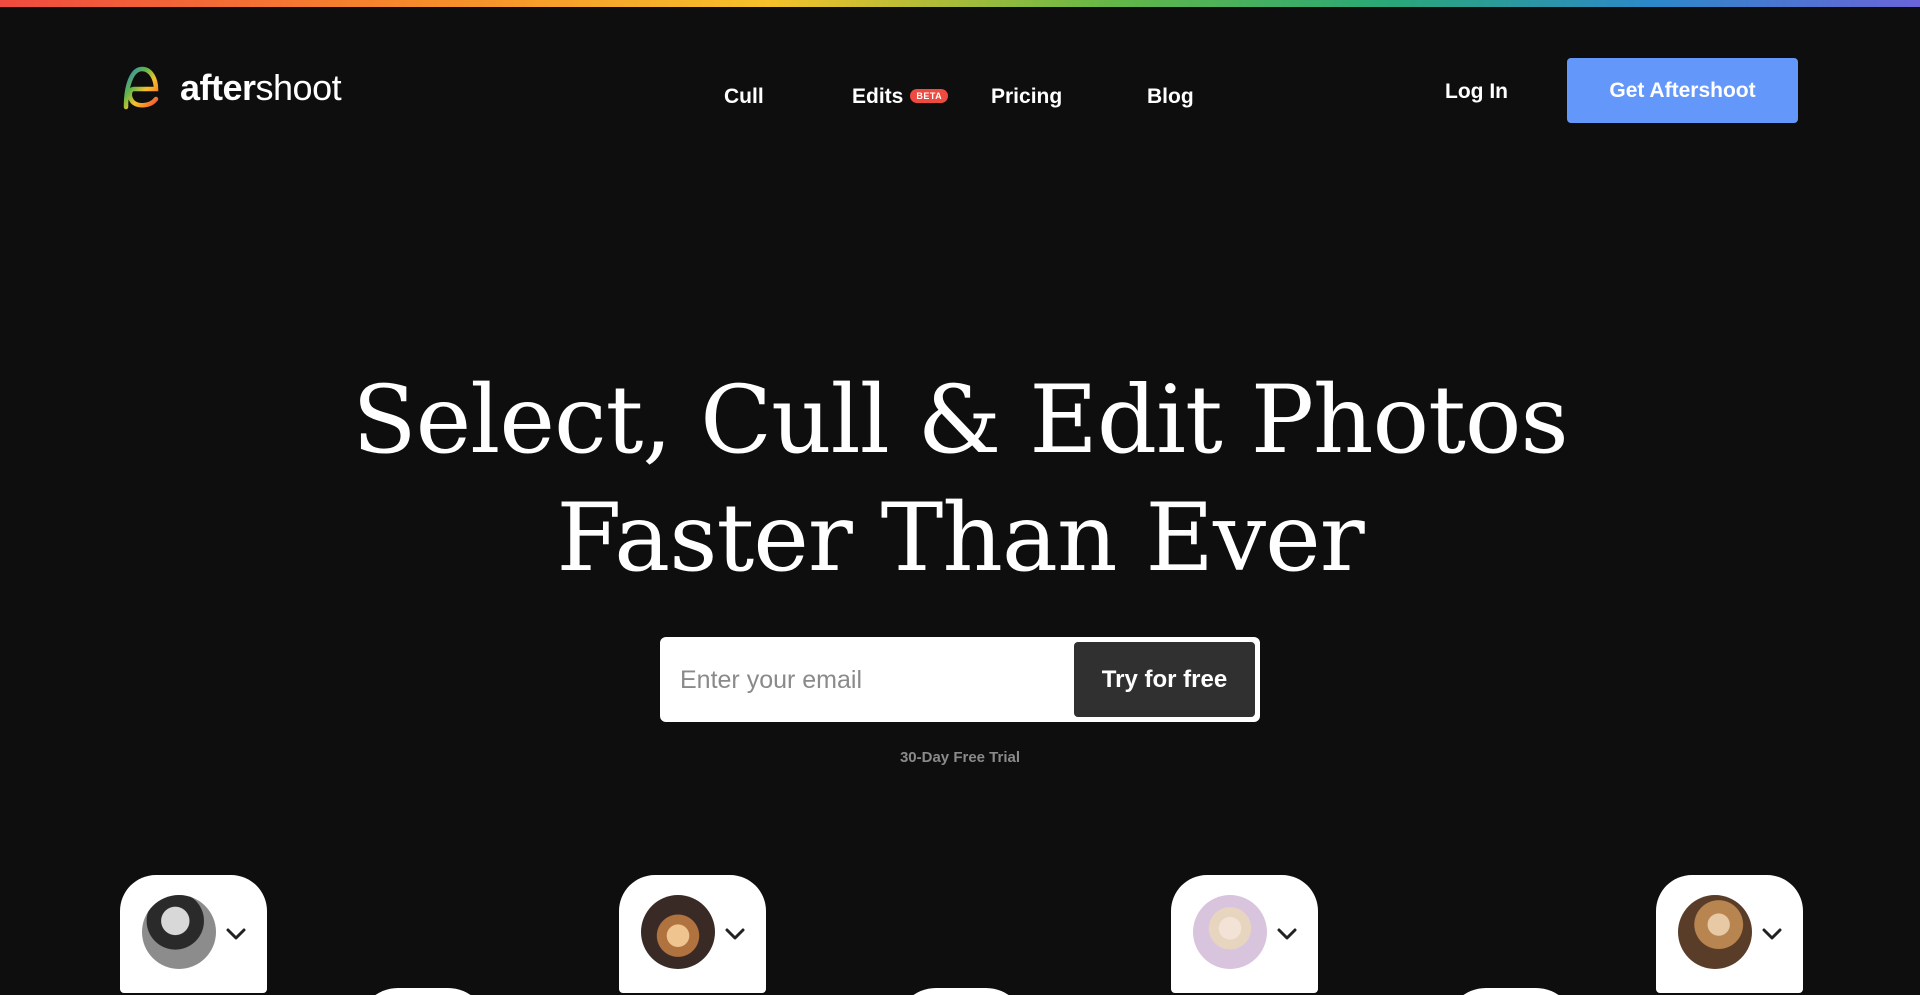 The height and width of the screenshot is (995, 1920). I want to click on beta-badge: BETA, so click(929, 95).